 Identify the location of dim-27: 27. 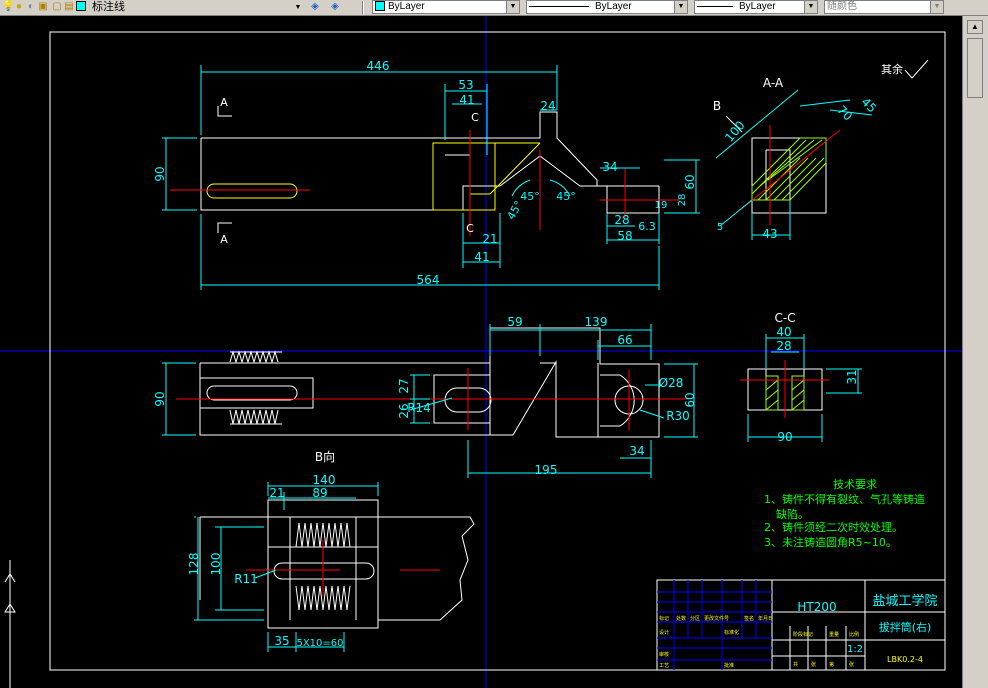
(404, 385).